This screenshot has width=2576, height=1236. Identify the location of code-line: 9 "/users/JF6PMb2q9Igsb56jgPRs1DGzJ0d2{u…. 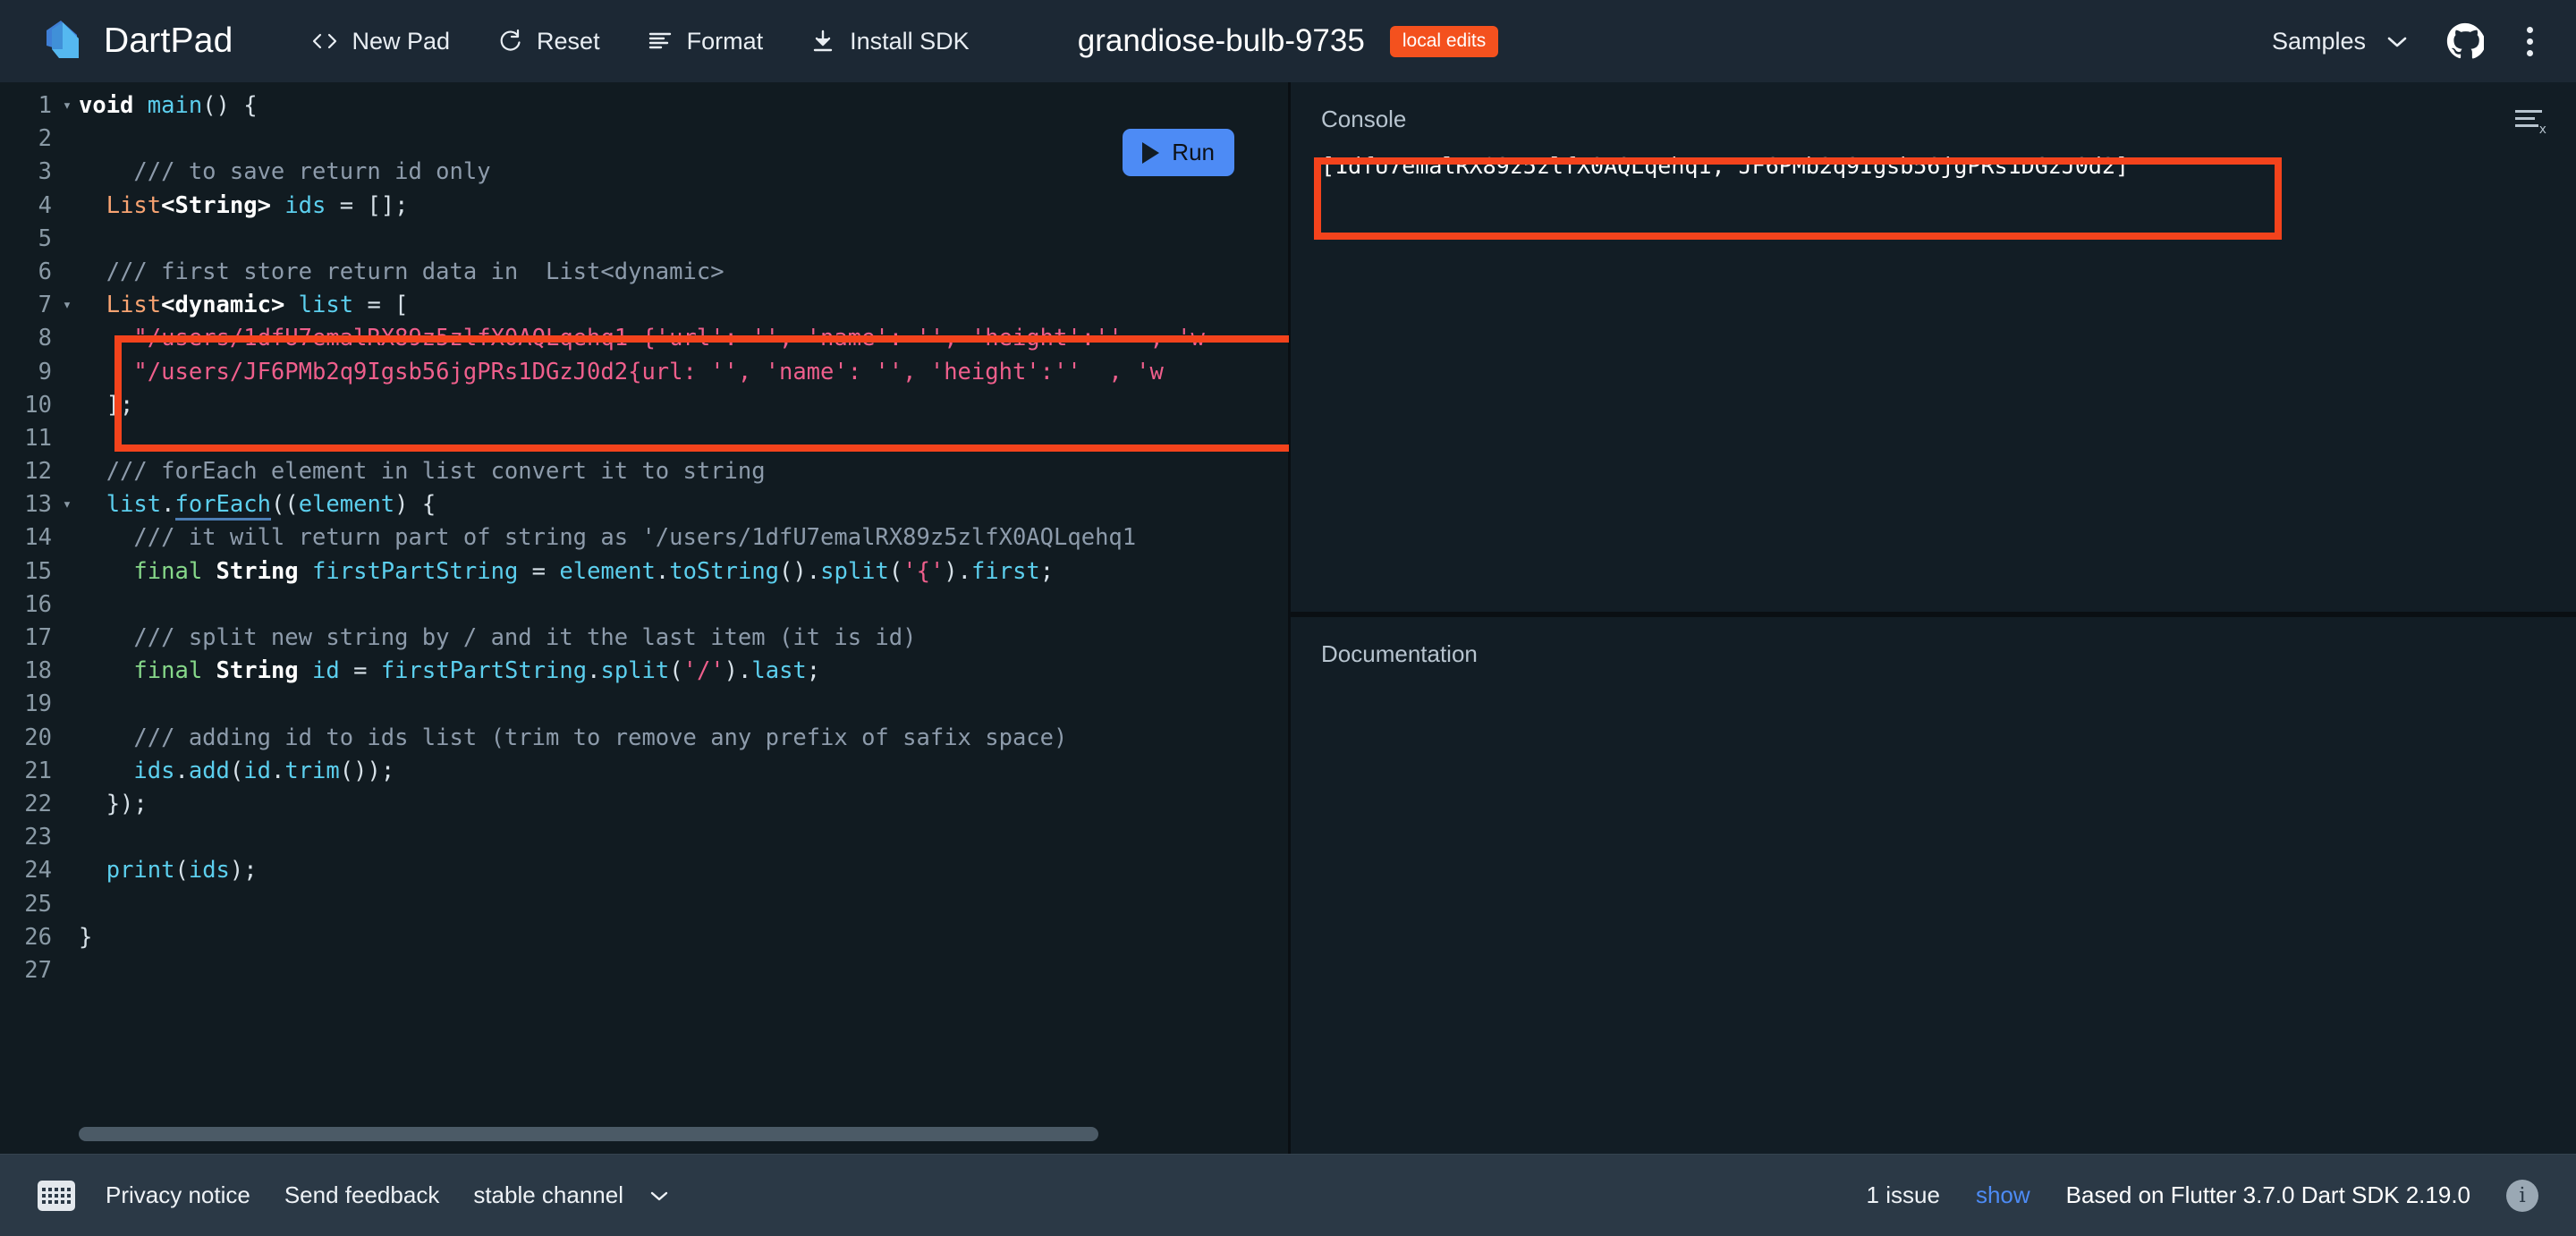
(644, 373).